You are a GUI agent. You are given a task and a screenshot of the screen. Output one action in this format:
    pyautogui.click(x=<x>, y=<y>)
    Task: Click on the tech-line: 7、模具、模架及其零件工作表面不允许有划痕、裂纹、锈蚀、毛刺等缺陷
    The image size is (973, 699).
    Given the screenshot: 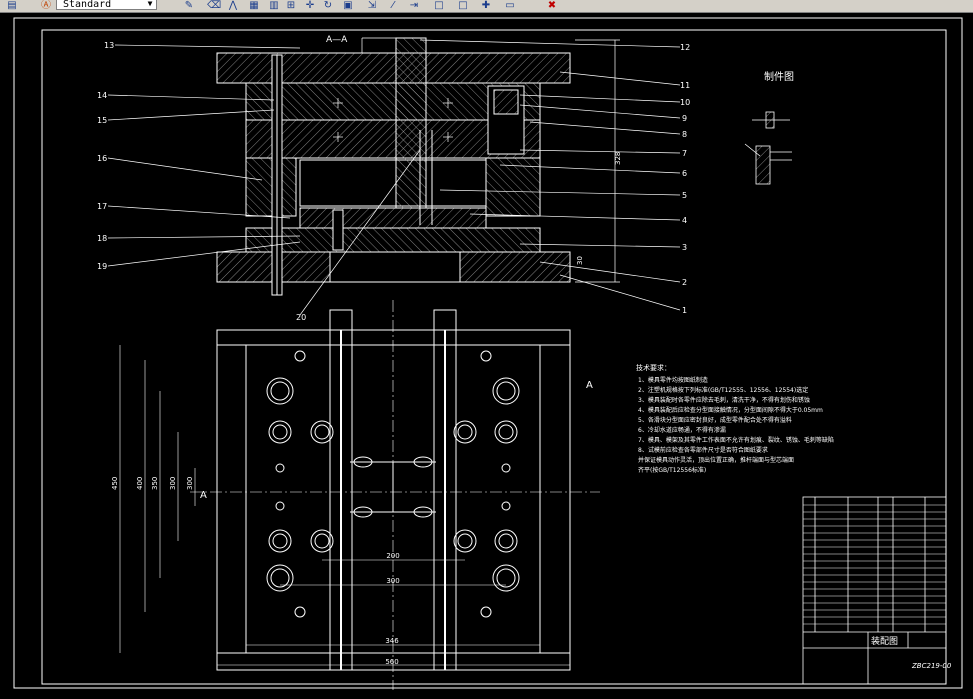 What is the action you would take?
    pyautogui.click(x=736, y=440)
    